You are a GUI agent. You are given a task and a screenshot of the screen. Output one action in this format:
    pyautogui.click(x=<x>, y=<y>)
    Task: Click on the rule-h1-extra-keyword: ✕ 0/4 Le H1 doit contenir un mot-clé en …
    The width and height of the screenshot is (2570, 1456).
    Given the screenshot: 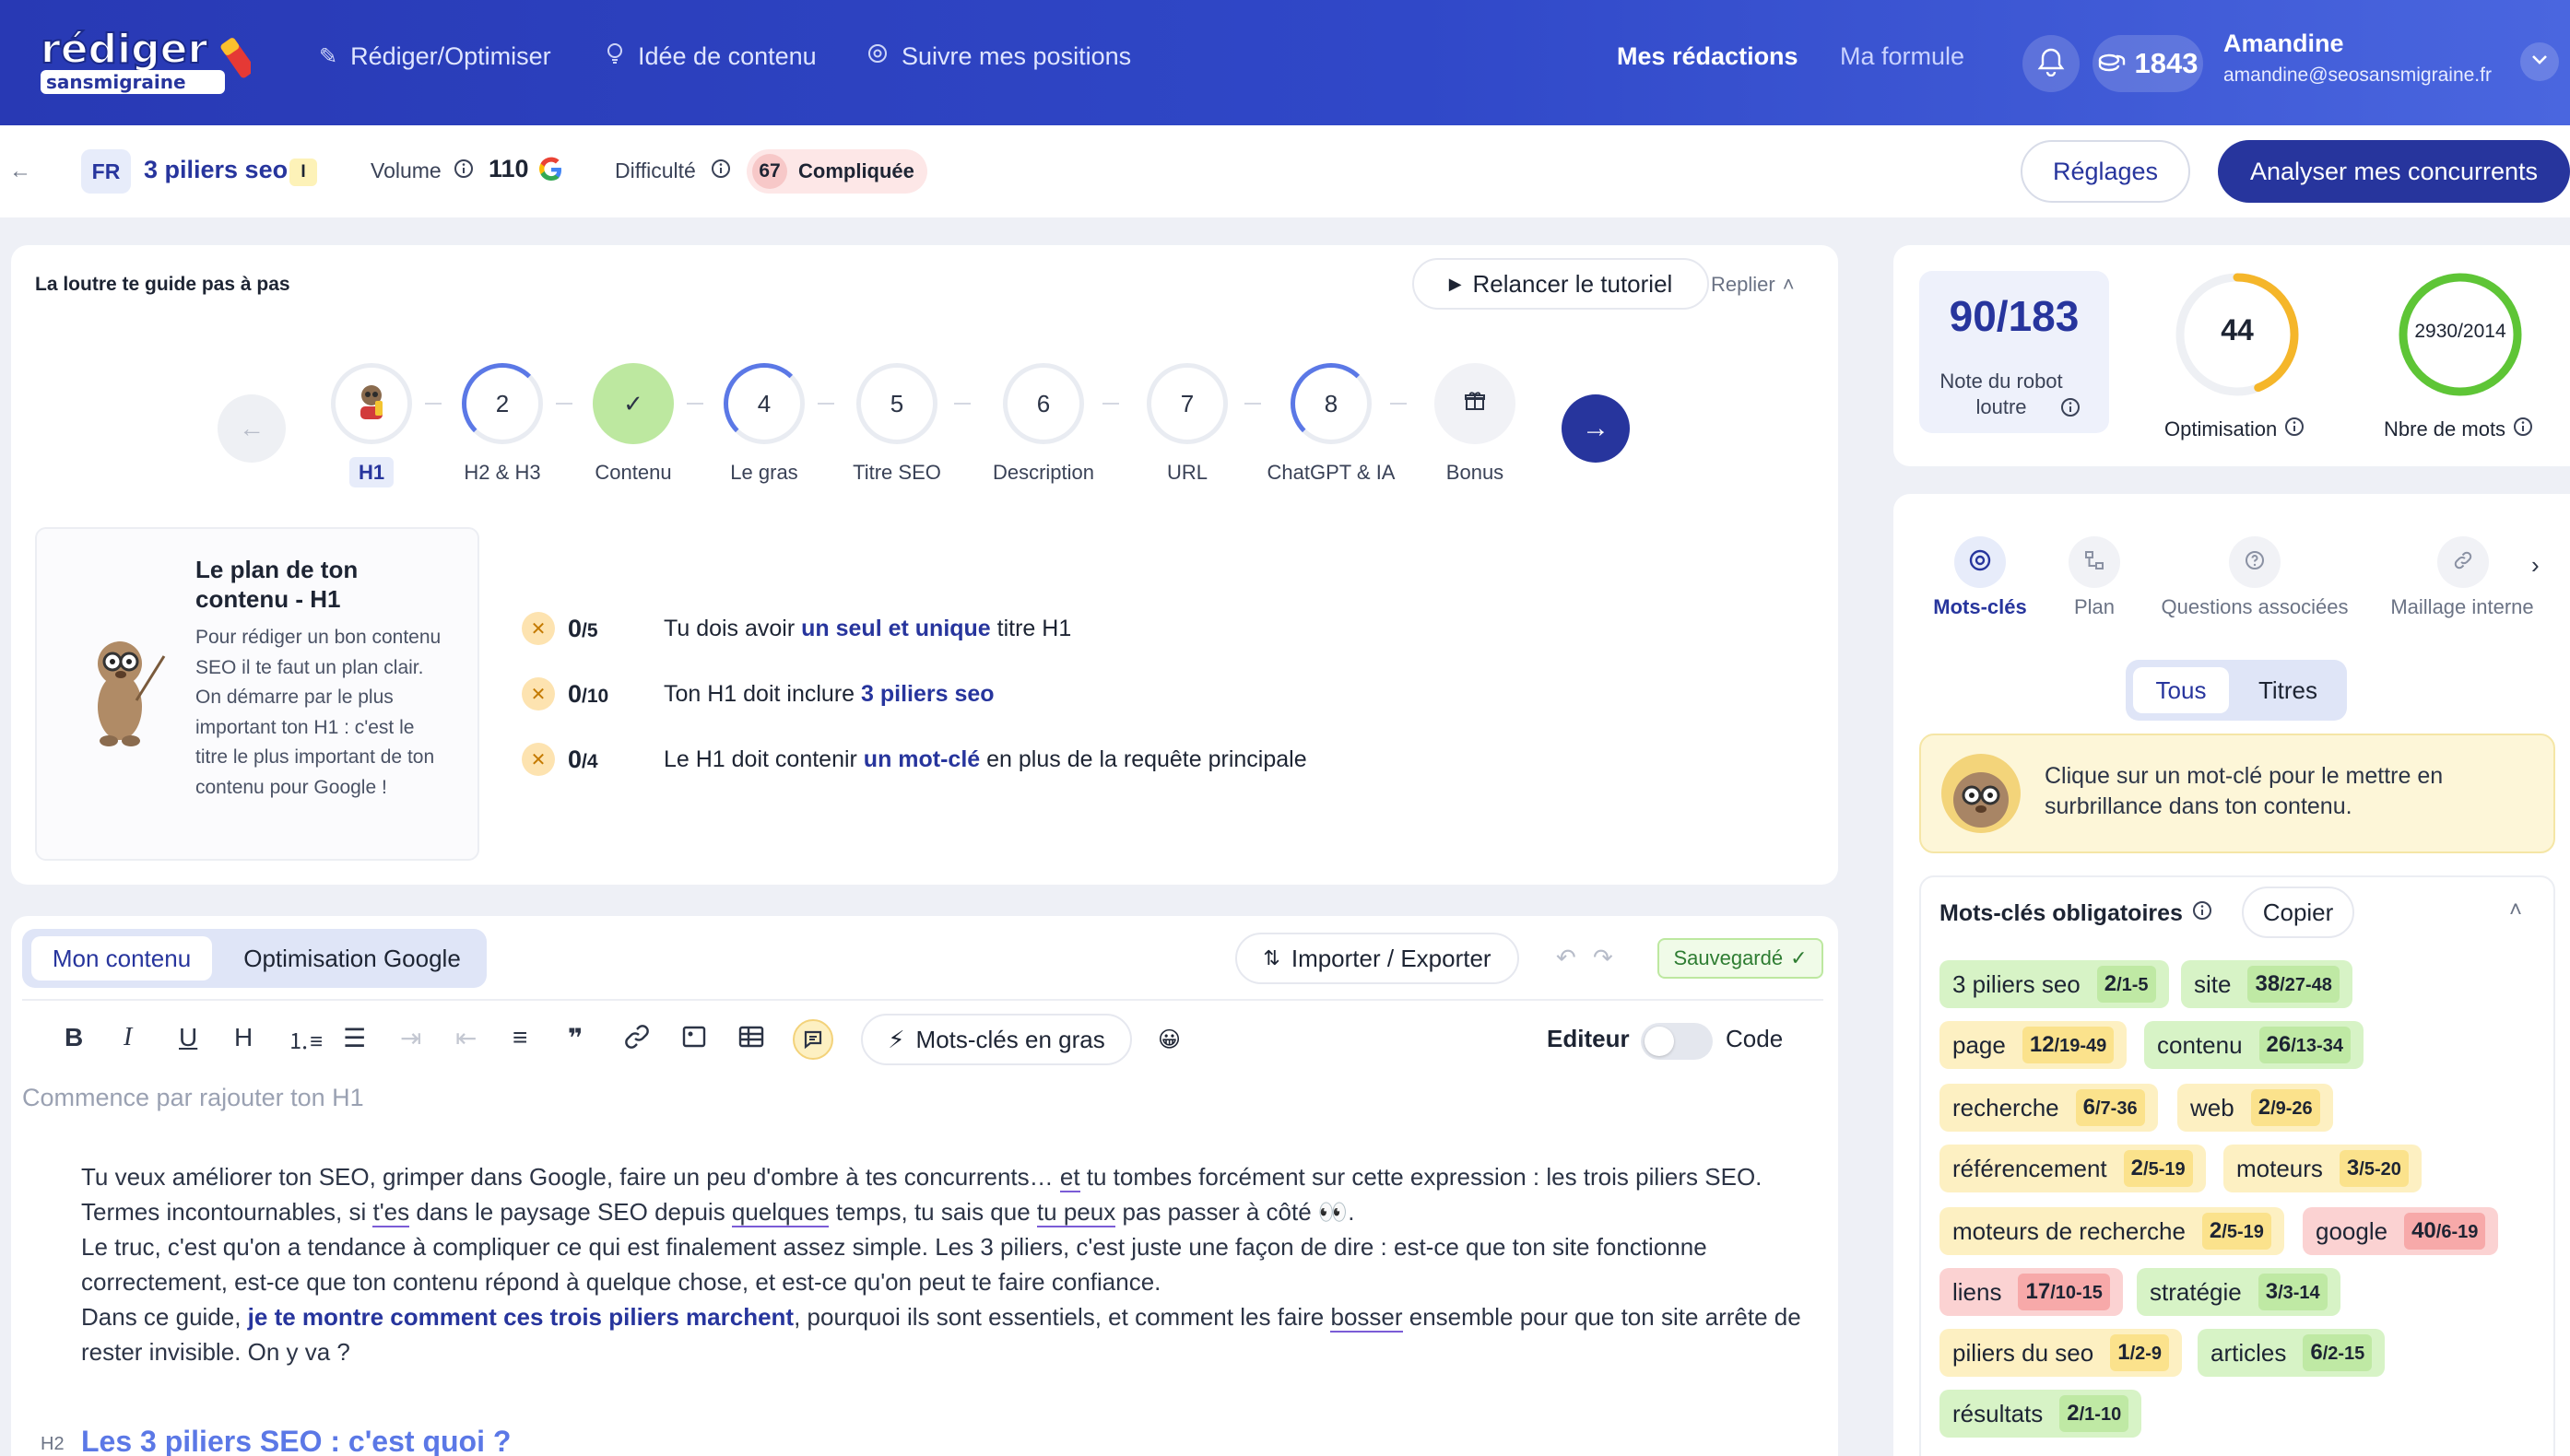 What is the action you would take?
    pyautogui.click(x=914, y=759)
    